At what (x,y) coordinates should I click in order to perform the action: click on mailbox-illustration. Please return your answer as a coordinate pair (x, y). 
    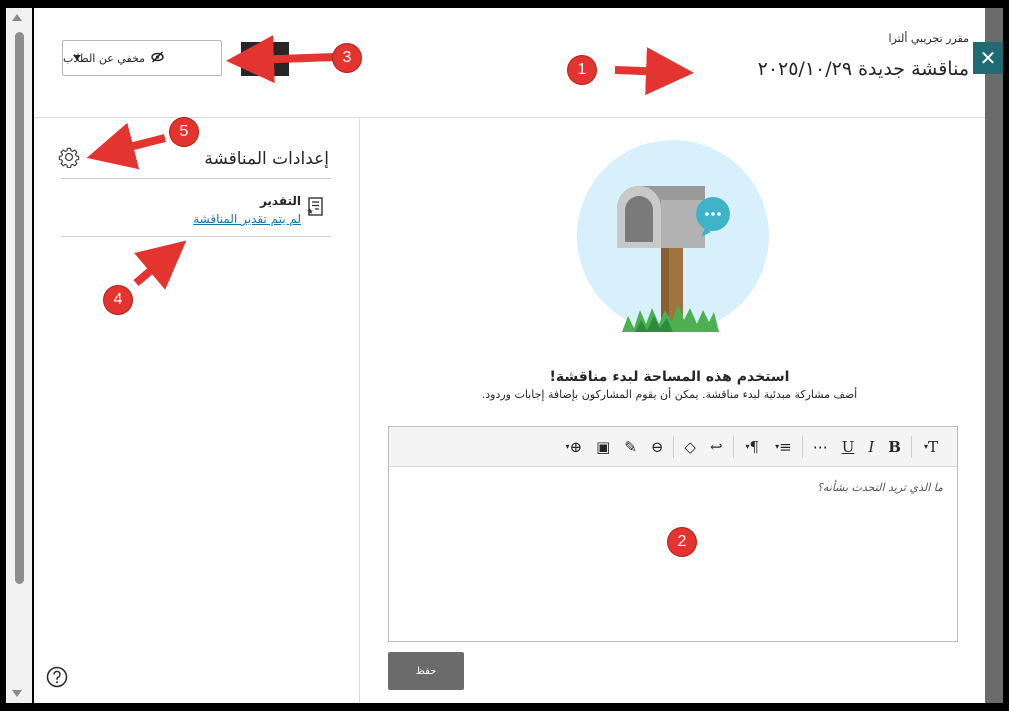
    Looking at the image, I should click on (673, 236).